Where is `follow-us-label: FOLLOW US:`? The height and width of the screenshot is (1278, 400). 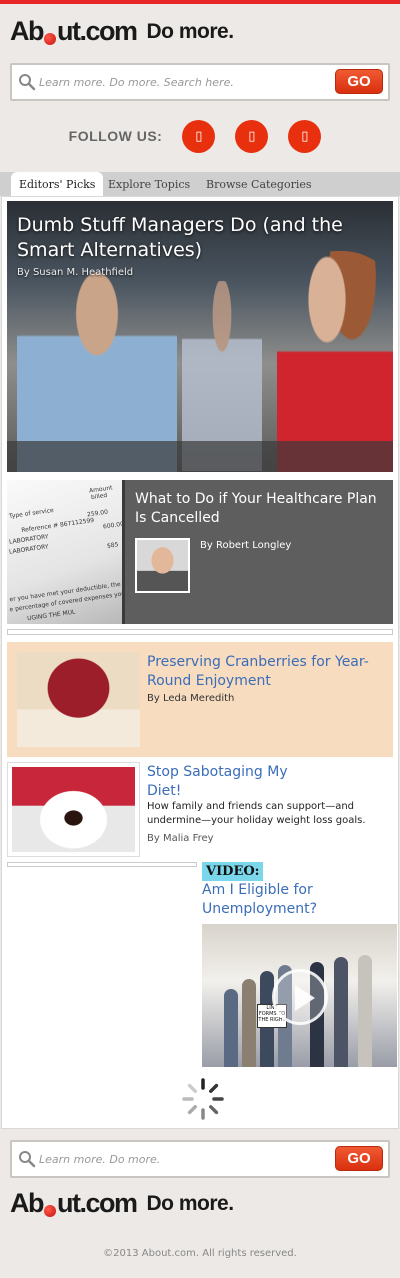
follow-us-label: FOLLOW US: is located at coordinates (115, 136).